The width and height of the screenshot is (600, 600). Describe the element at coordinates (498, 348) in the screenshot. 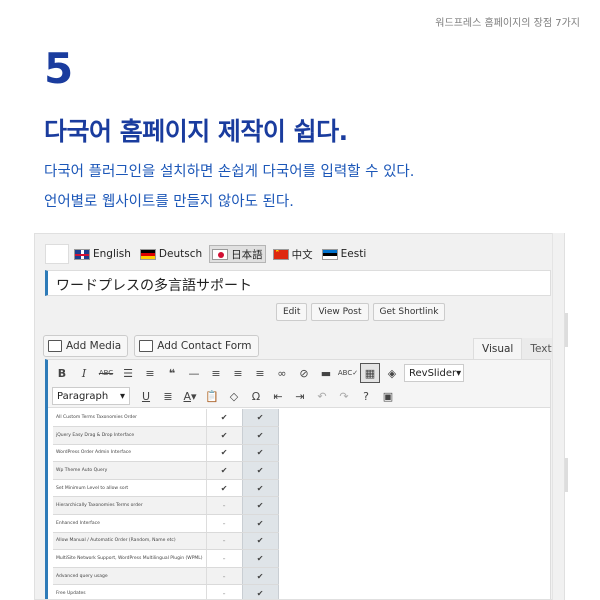

I see `tab-visual: Visual` at that location.